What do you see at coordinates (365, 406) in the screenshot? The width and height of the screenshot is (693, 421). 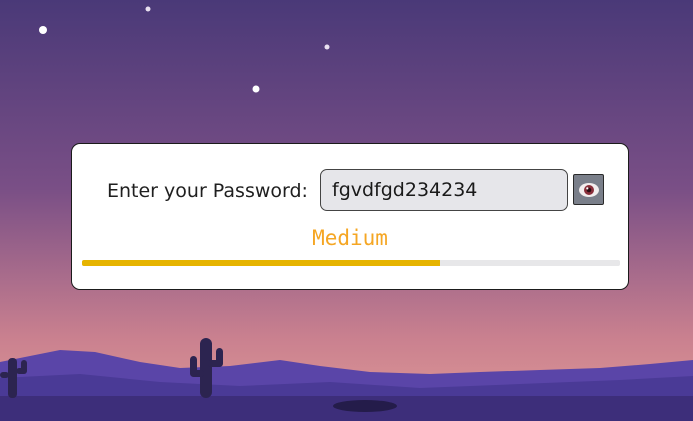 I see `rock` at bounding box center [365, 406].